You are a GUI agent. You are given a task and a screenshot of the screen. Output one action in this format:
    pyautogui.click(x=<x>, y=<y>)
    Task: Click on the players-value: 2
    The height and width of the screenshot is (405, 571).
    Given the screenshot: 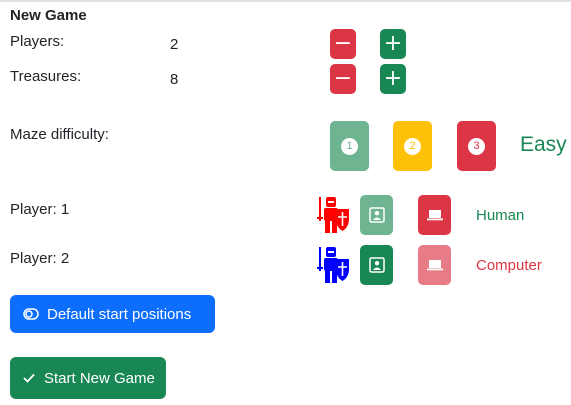 What is the action you would take?
    pyautogui.click(x=174, y=44)
    